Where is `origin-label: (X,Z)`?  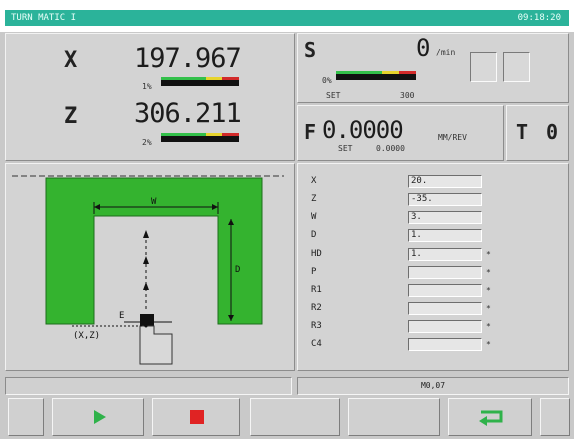
origin-label: (X,Z) is located at coordinates (86, 336).